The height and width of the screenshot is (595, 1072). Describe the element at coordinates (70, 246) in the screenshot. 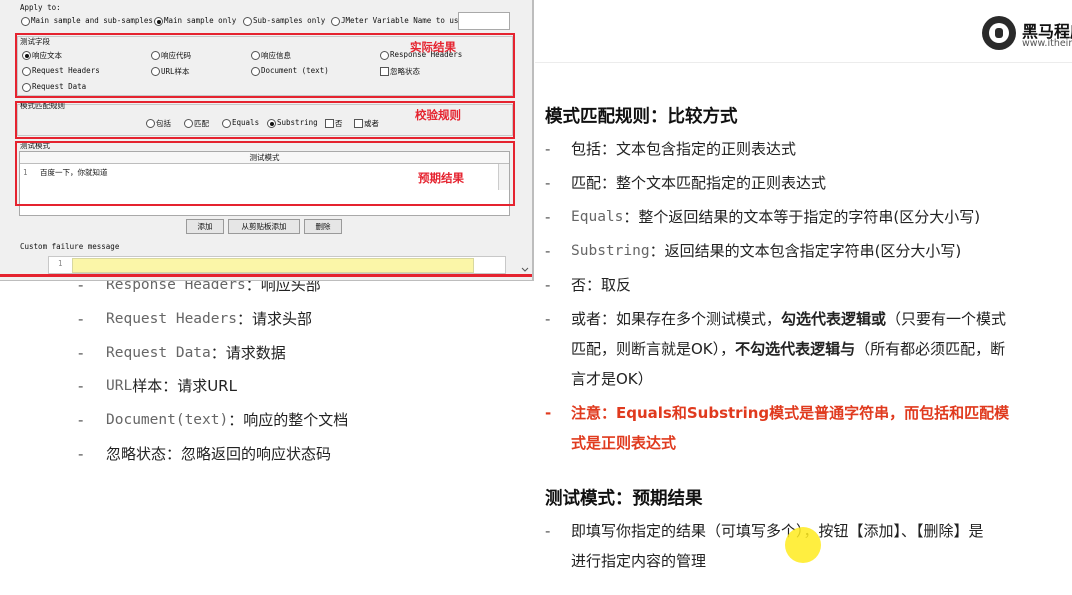

I see `custom-failure-label: Custom failure message` at that location.